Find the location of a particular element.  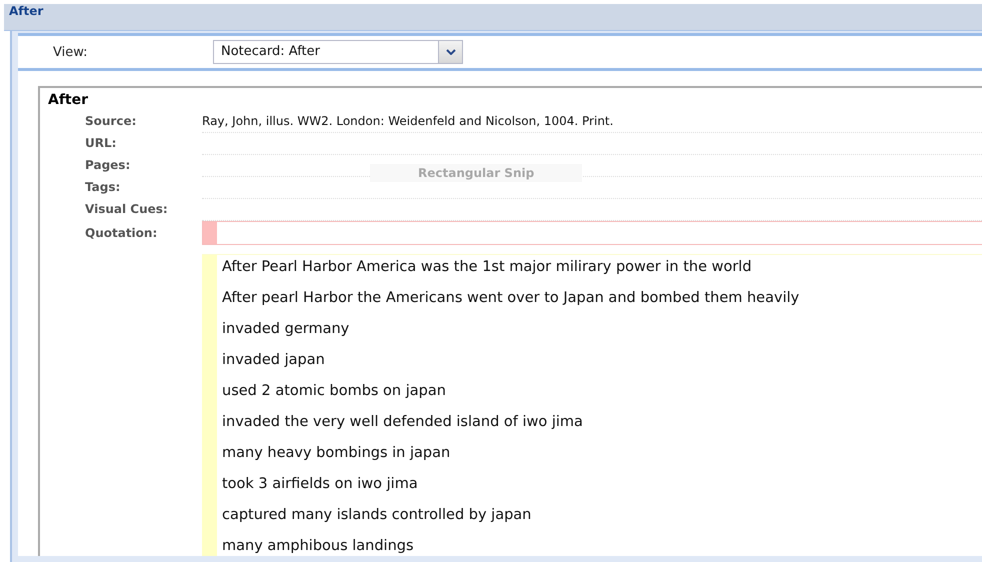

note-line: After Pearl Harbor America was the 1st major milirary power in the world is located at coordinates (487, 267).